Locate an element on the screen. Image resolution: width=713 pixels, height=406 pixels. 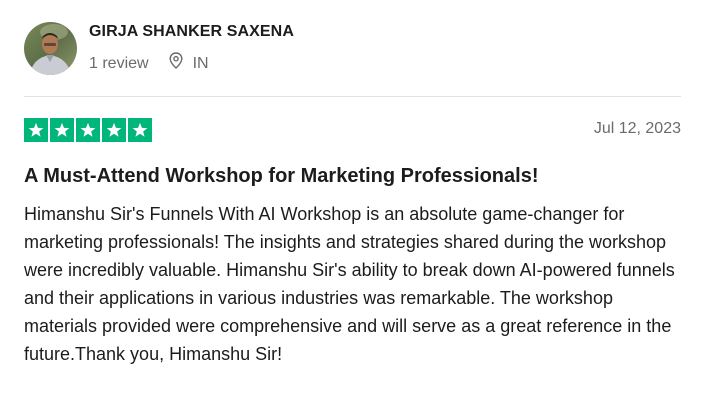
review-date: Jul 12, 2023 is located at coordinates (637, 128).